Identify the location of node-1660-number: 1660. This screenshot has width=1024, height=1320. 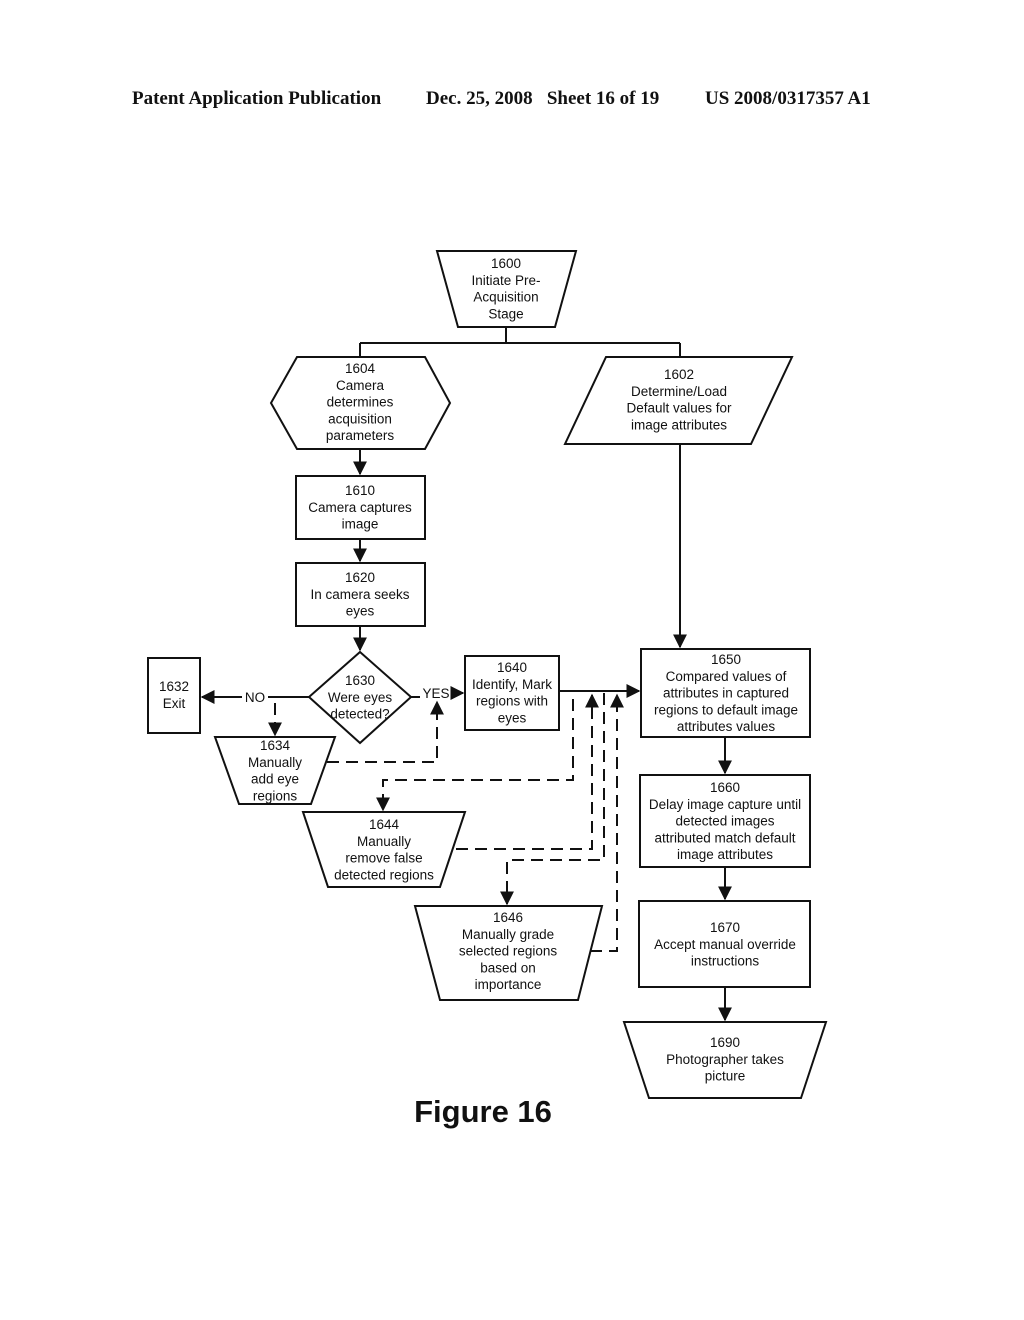
(725, 787).